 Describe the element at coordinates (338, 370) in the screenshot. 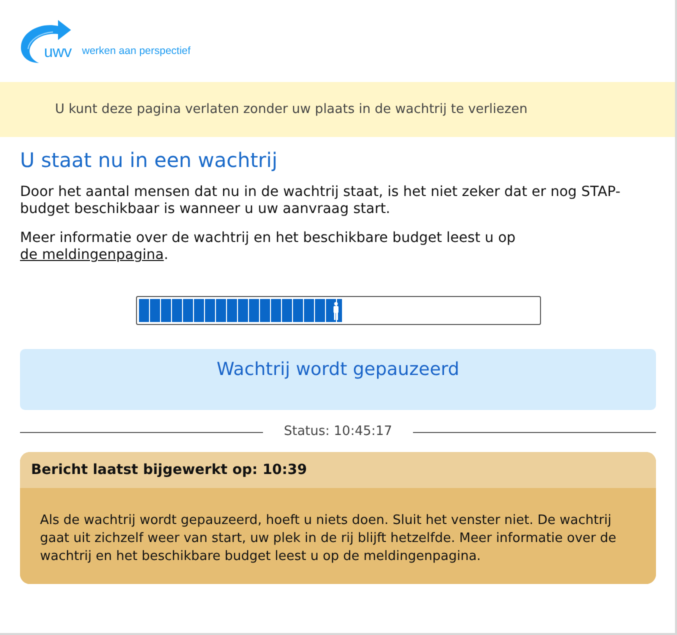

I see `queue-state-text: Wachtrij wordt gepauzeerd` at that location.